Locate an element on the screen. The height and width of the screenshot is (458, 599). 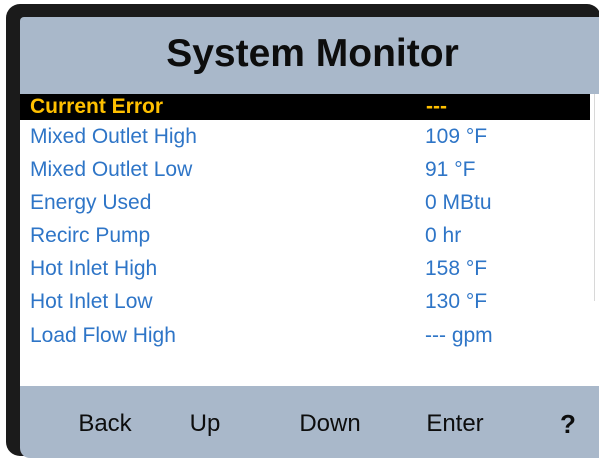
back-button: Back is located at coordinates (105, 422).